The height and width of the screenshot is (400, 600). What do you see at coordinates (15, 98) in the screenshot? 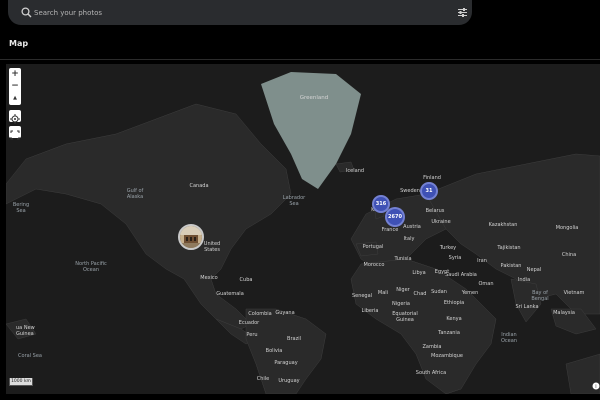
I see `compass-reset-button: ▲` at bounding box center [15, 98].